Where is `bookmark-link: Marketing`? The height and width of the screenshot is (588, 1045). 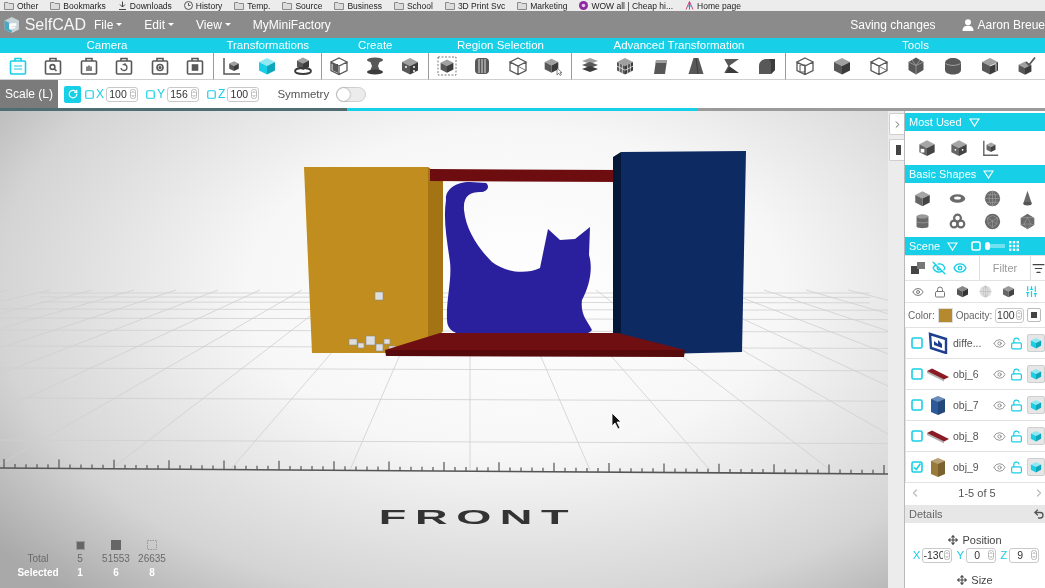 bookmark-link: Marketing is located at coordinates (542, 5).